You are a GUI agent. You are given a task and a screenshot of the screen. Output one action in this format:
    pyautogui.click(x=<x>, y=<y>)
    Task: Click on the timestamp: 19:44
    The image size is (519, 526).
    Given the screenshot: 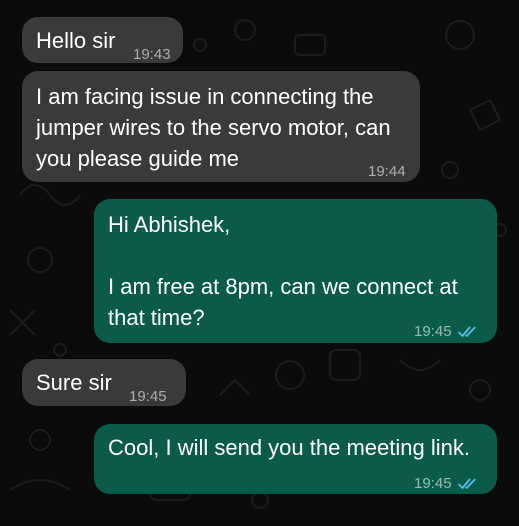 What is the action you would take?
    pyautogui.click(x=387, y=171)
    